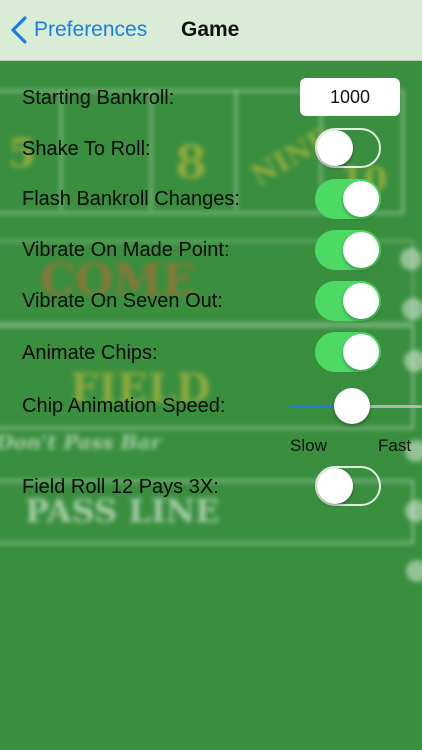 The image size is (422, 750). I want to click on flash-bankroll-label: Flash Bankroll Changes:, so click(131, 199).